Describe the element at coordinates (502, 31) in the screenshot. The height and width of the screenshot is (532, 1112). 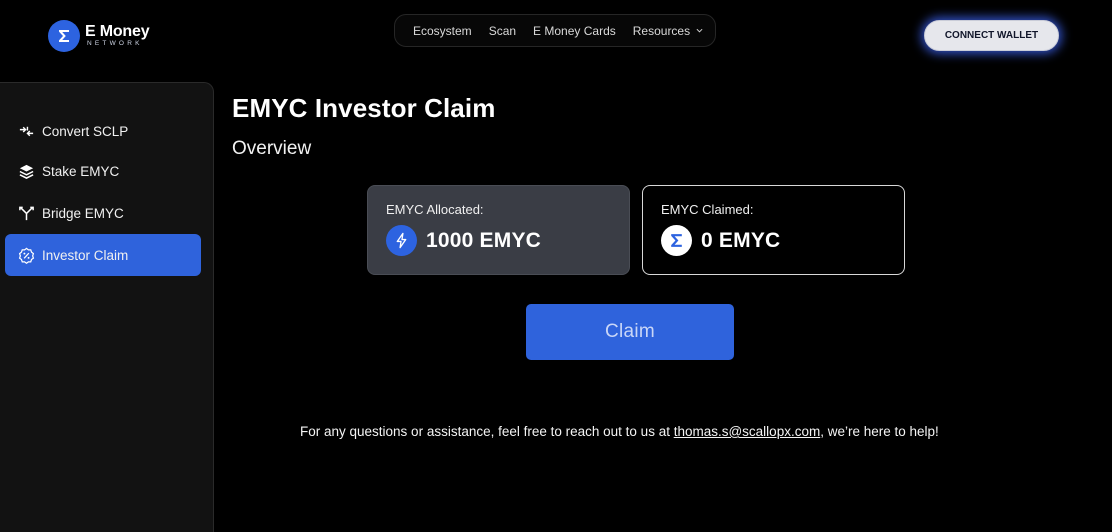
I see `nav-scan: Scan` at that location.